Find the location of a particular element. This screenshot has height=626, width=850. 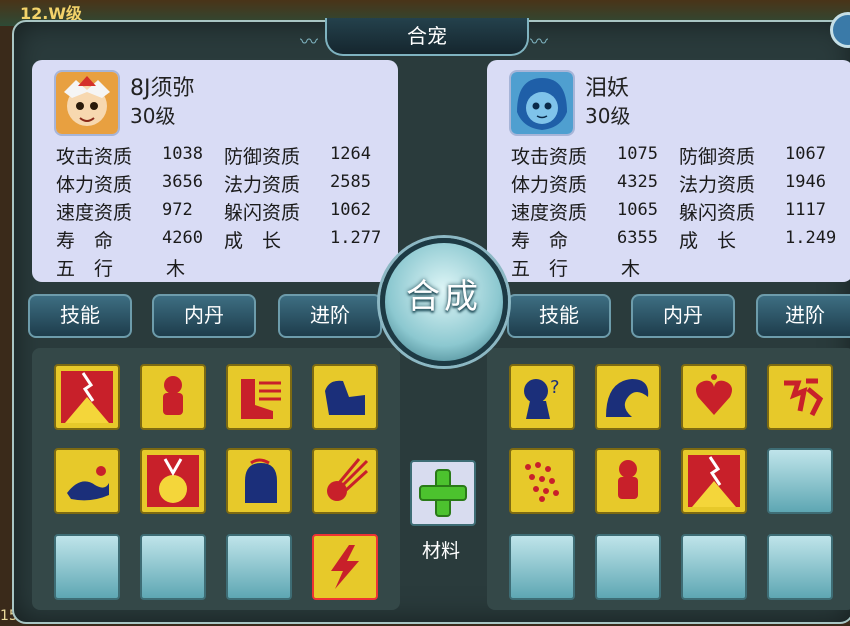

left-pet-name: 8J须弥 is located at coordinates (162, 88).